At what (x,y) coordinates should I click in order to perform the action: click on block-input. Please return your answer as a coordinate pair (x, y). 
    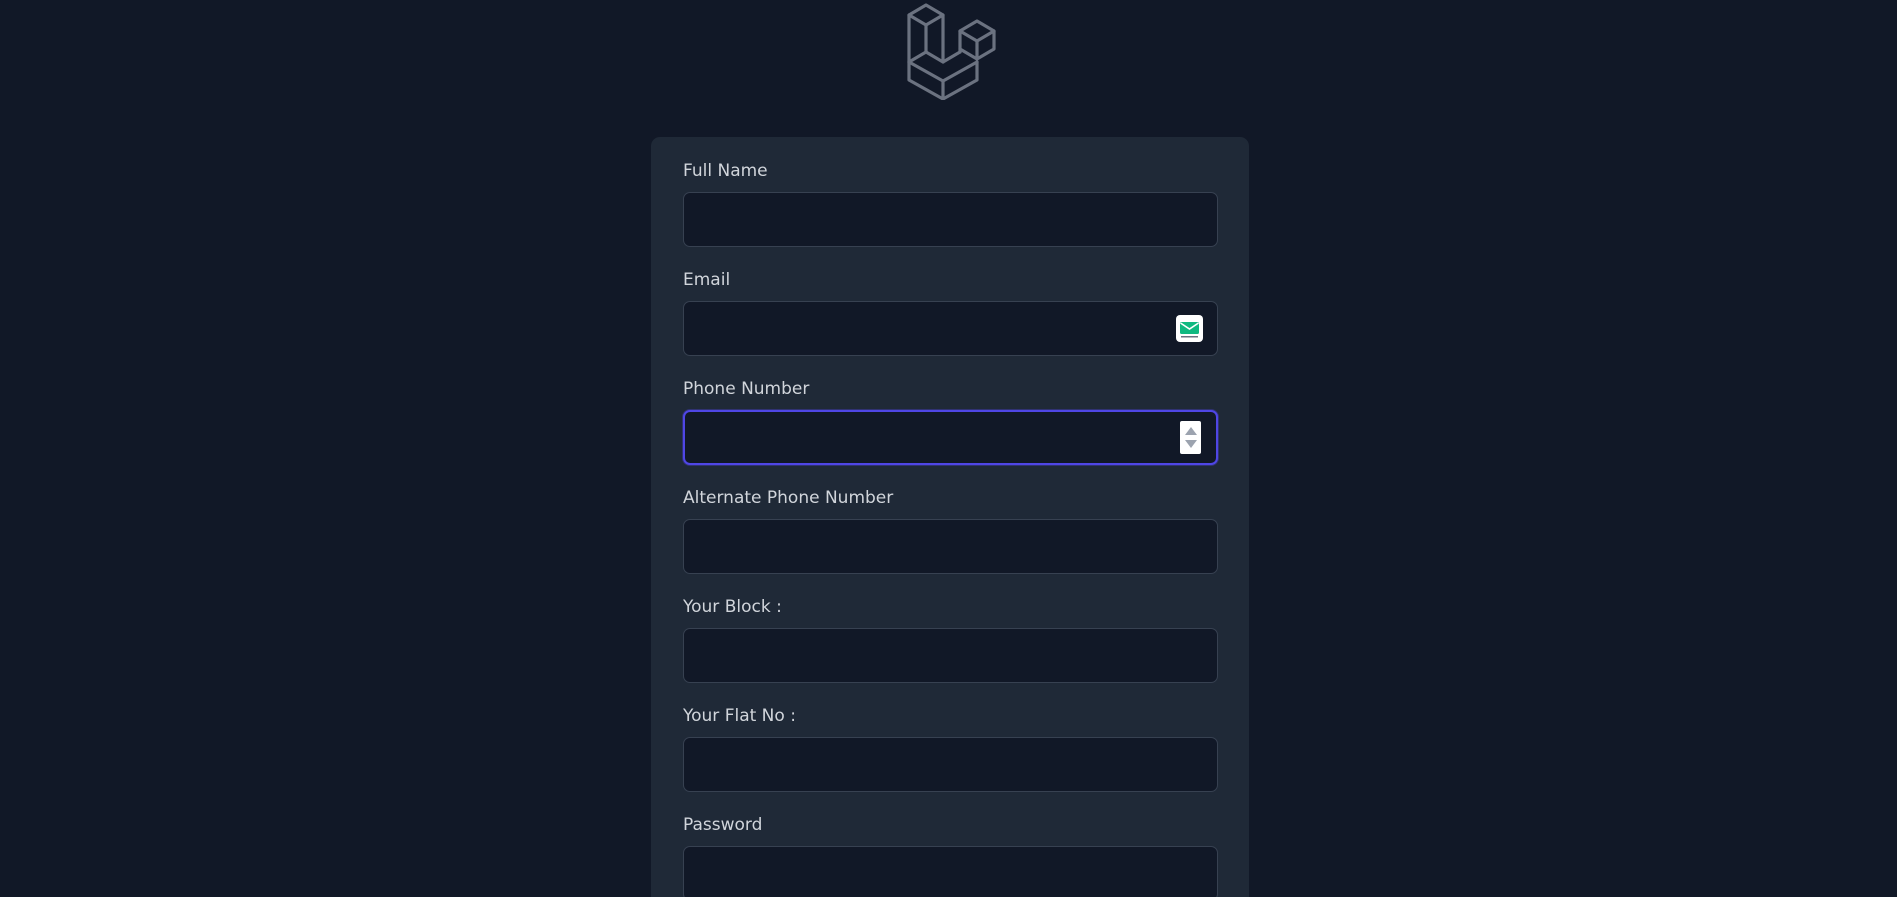
    Looking at the image, I should click on (950, 655).